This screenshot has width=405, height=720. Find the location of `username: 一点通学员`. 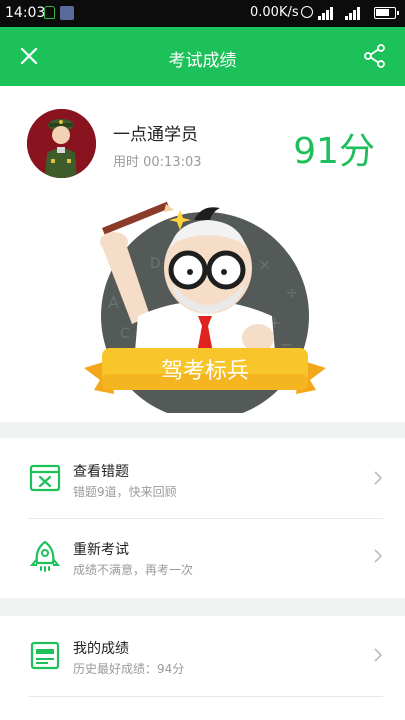

username: 一点通学员 is located at coordinates (155, 135).